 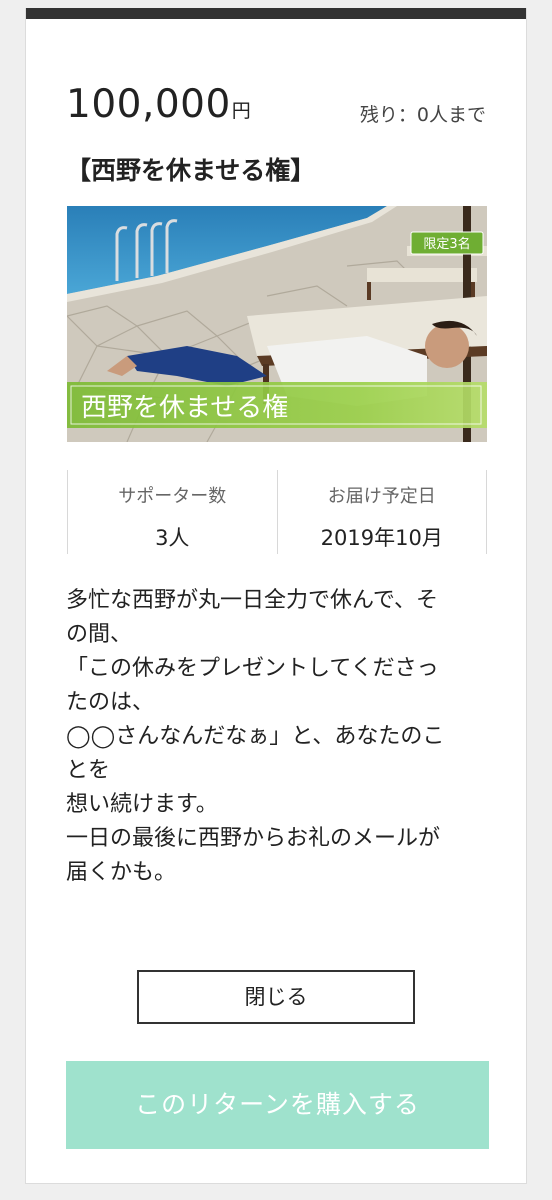 What do you see at coordinates (184, 408) in the screenshot?
I see `image-caption: 西野を休ませる権` at bounding box center [184, 408].